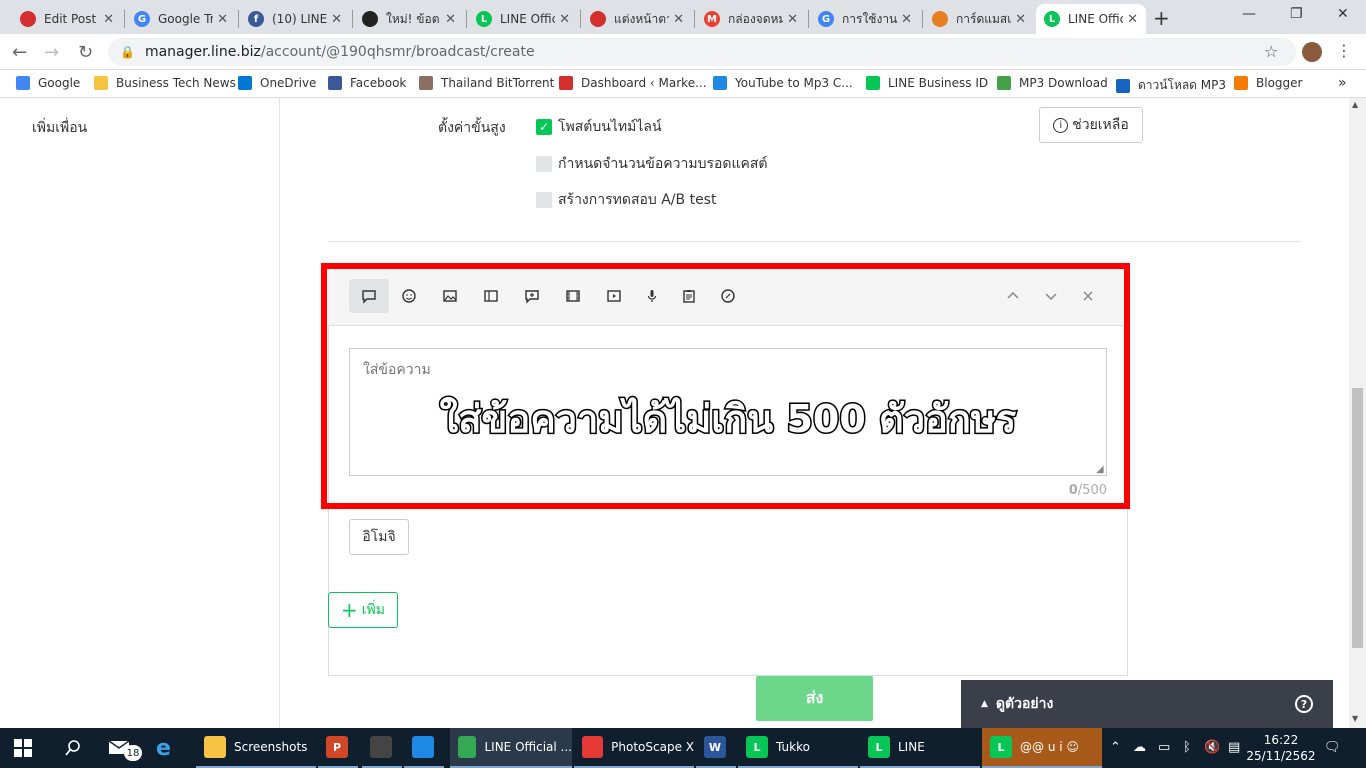 This screenshot has height=768, width=1366. What do you see at coordinates (409, 19) in the screenshot?
I see `browser-tab: ใหม่! ข้อต ✕` at bounding box center [409, 19].